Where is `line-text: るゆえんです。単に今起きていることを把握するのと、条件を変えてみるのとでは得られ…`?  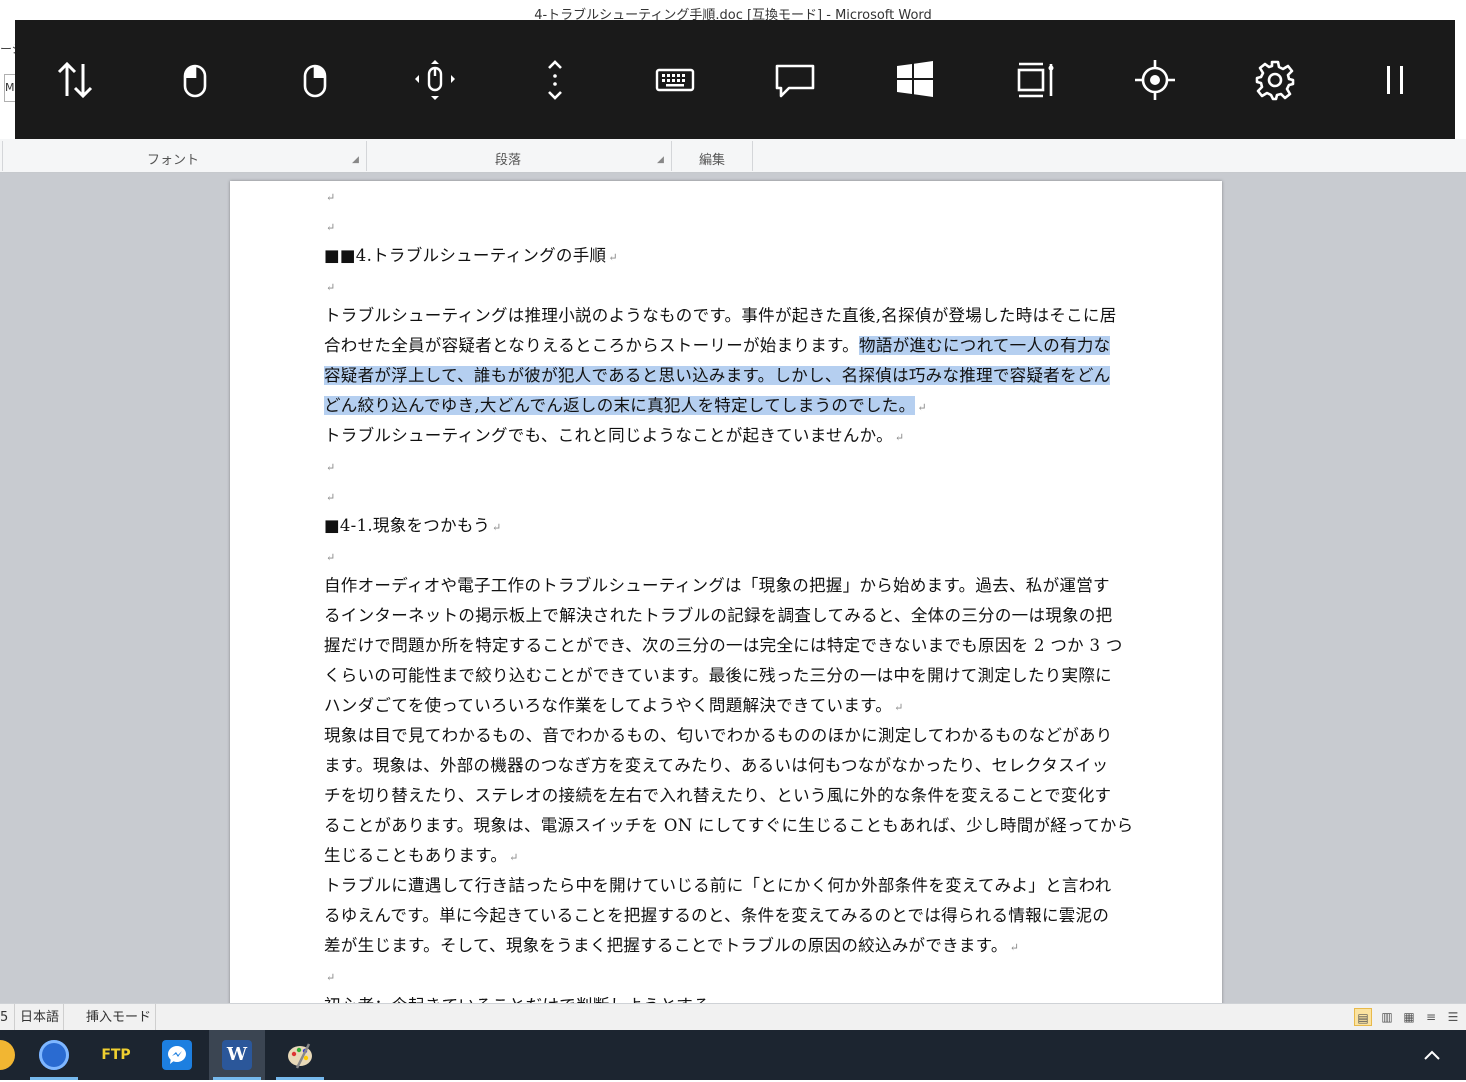 line-text: るゆえんです。単に今起きていることを把握するのと、条件を変えてみるのとでは得られ… is located at coordinates (717, 915).